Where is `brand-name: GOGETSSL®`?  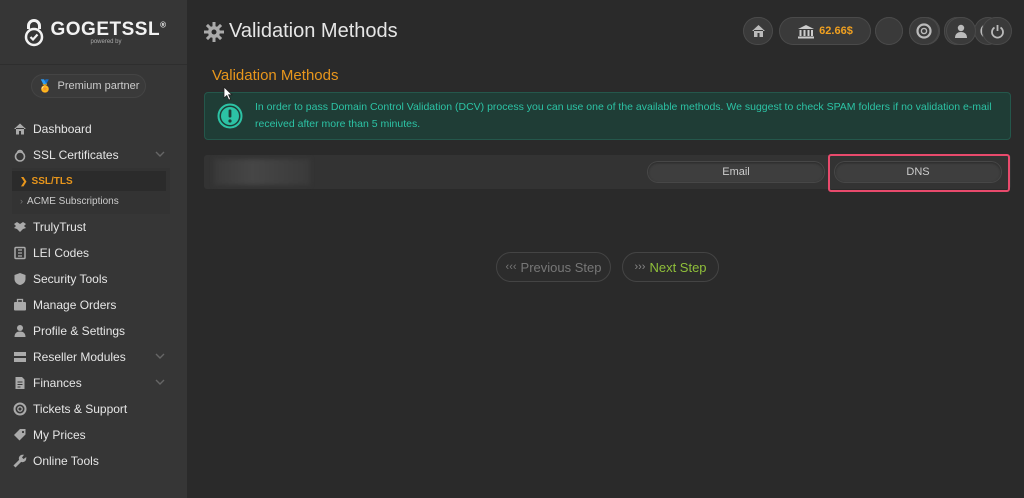 brand-name: GOGETSSL® is located at coordinates (108, 29).